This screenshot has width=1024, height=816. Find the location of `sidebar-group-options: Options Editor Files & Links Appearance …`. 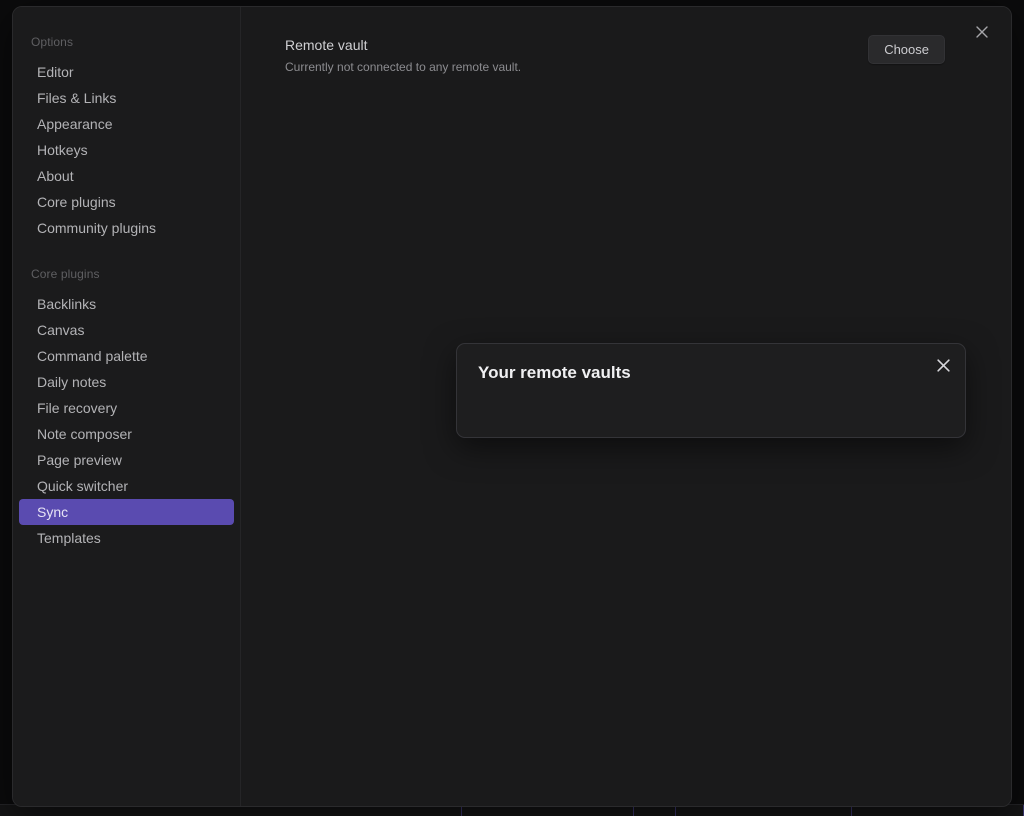

sidebar-group-options: Options Editor Files & Links Appearance … is located at coordinates (126, 138).